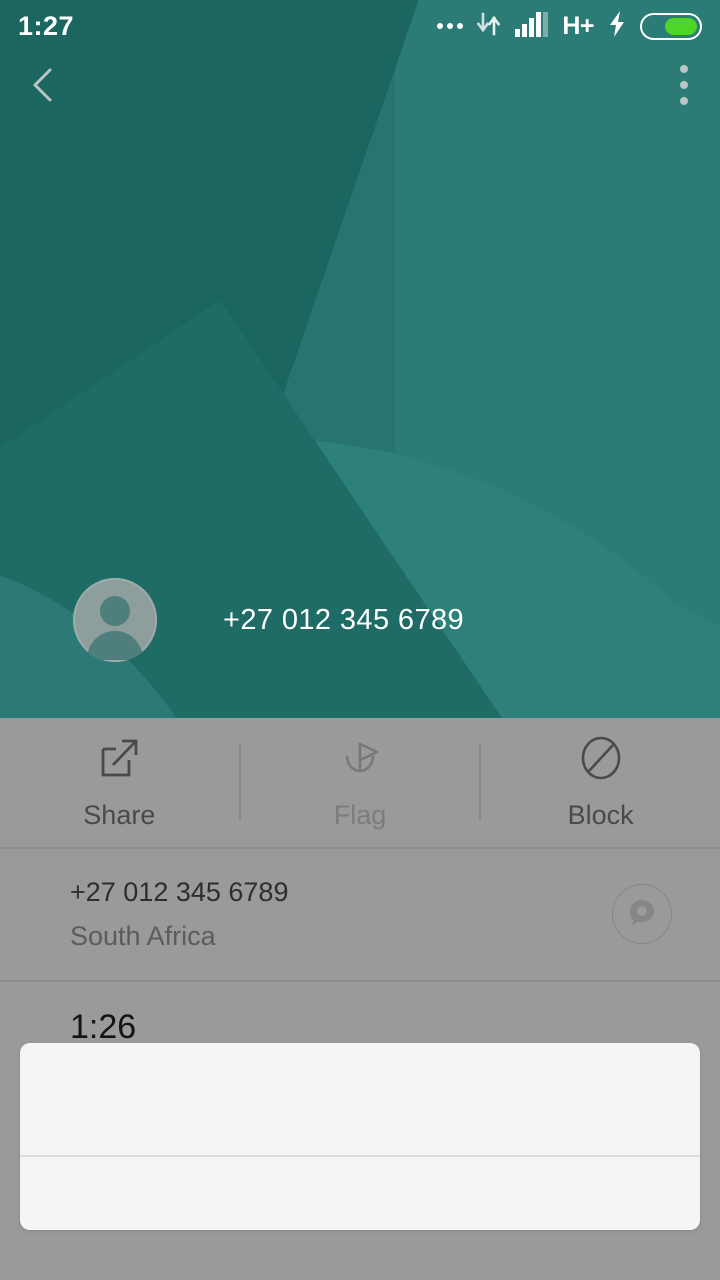  I want to click on message-button, so click(642, 914).